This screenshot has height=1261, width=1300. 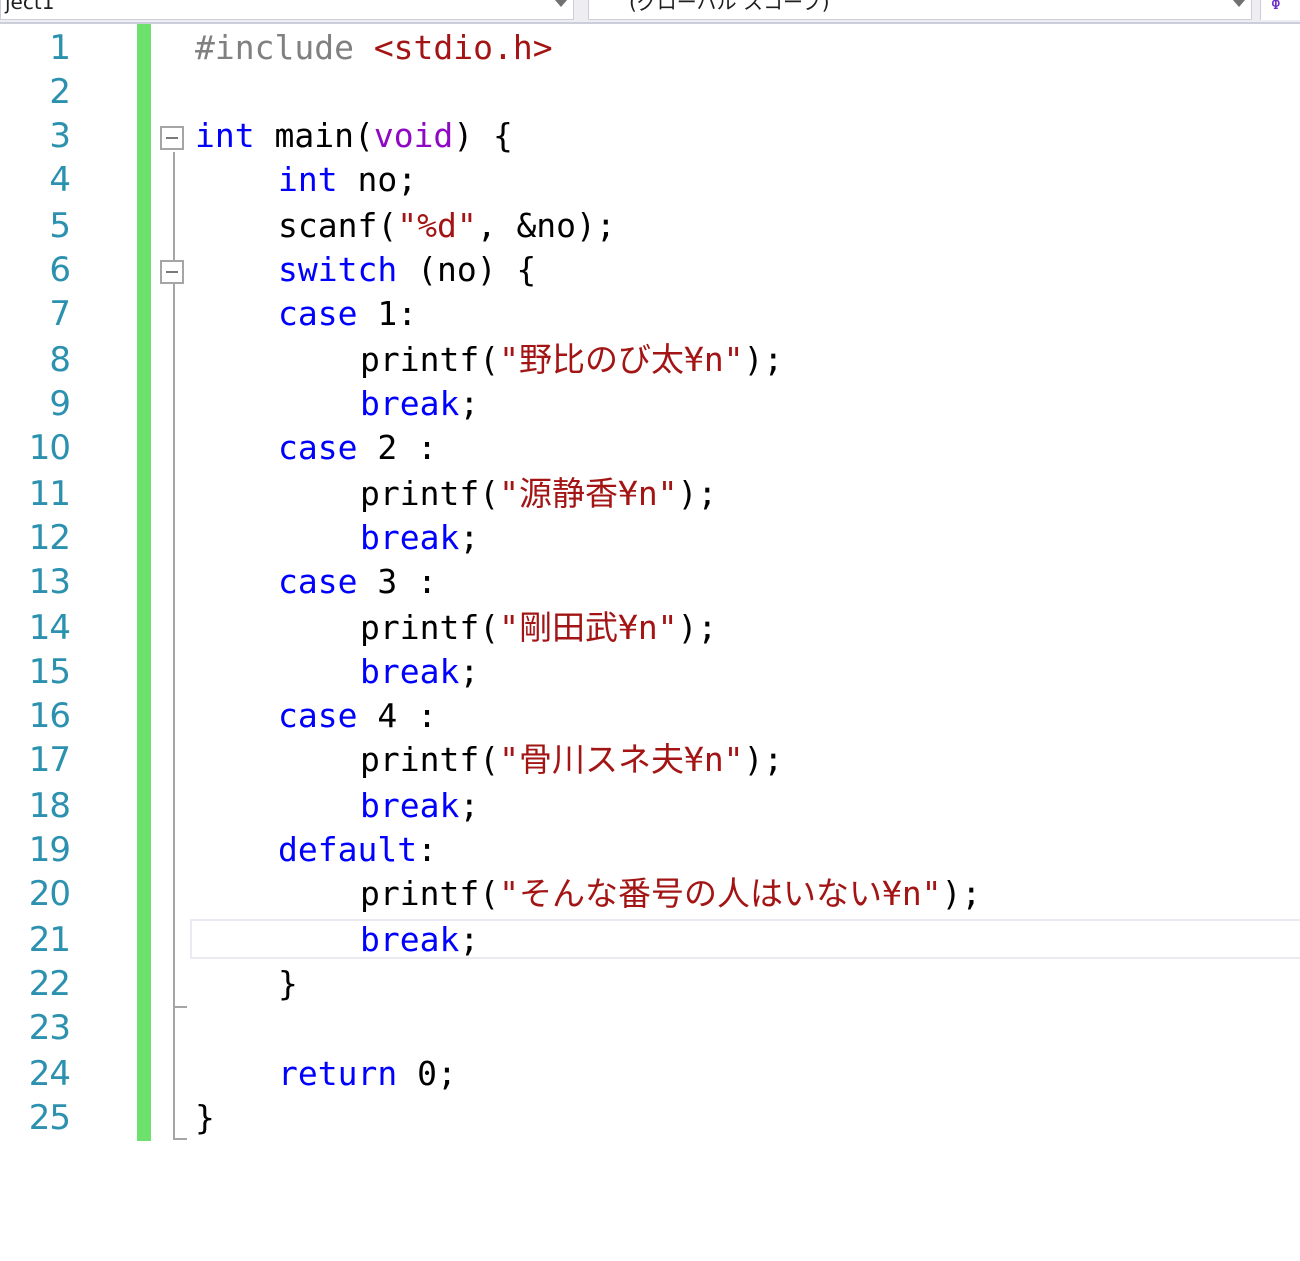 What do you see at coordinates (650, 984) in the screenshot?
I see `code-line: 22 }` at bounding box center [650, 984].